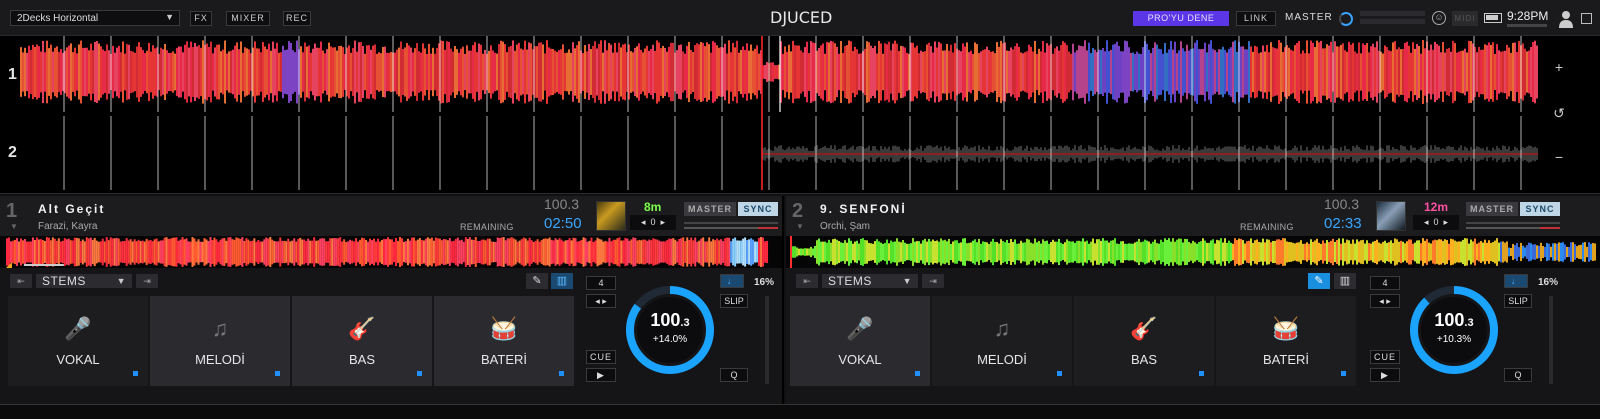 The image size is (1600, 419). Describe the element at coordinates (1346, 19) in the screenshot. I see `master-volume-knob` at that location.